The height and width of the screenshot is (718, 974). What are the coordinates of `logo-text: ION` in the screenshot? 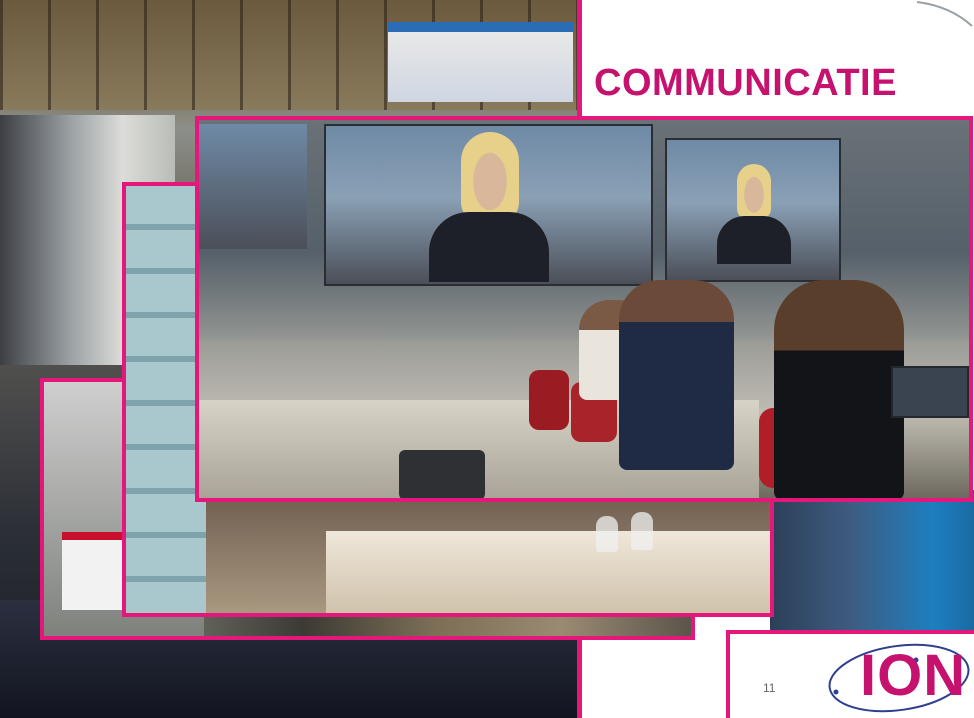 It's located at (913, 675).